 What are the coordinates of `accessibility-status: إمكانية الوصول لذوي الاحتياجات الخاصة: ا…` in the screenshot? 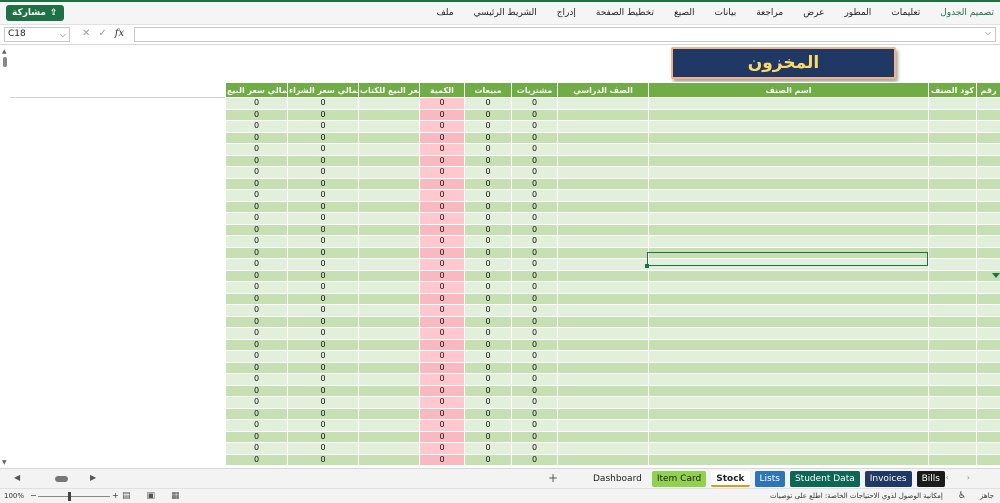 It's located at (856, 496).